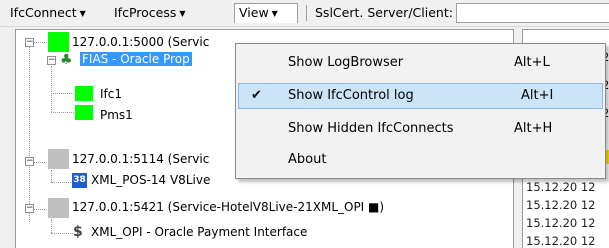 Image resolution: width=609 pixels, height=248 pixels. I want to click on fias-interface-icon: ♣, so click(66, 60).